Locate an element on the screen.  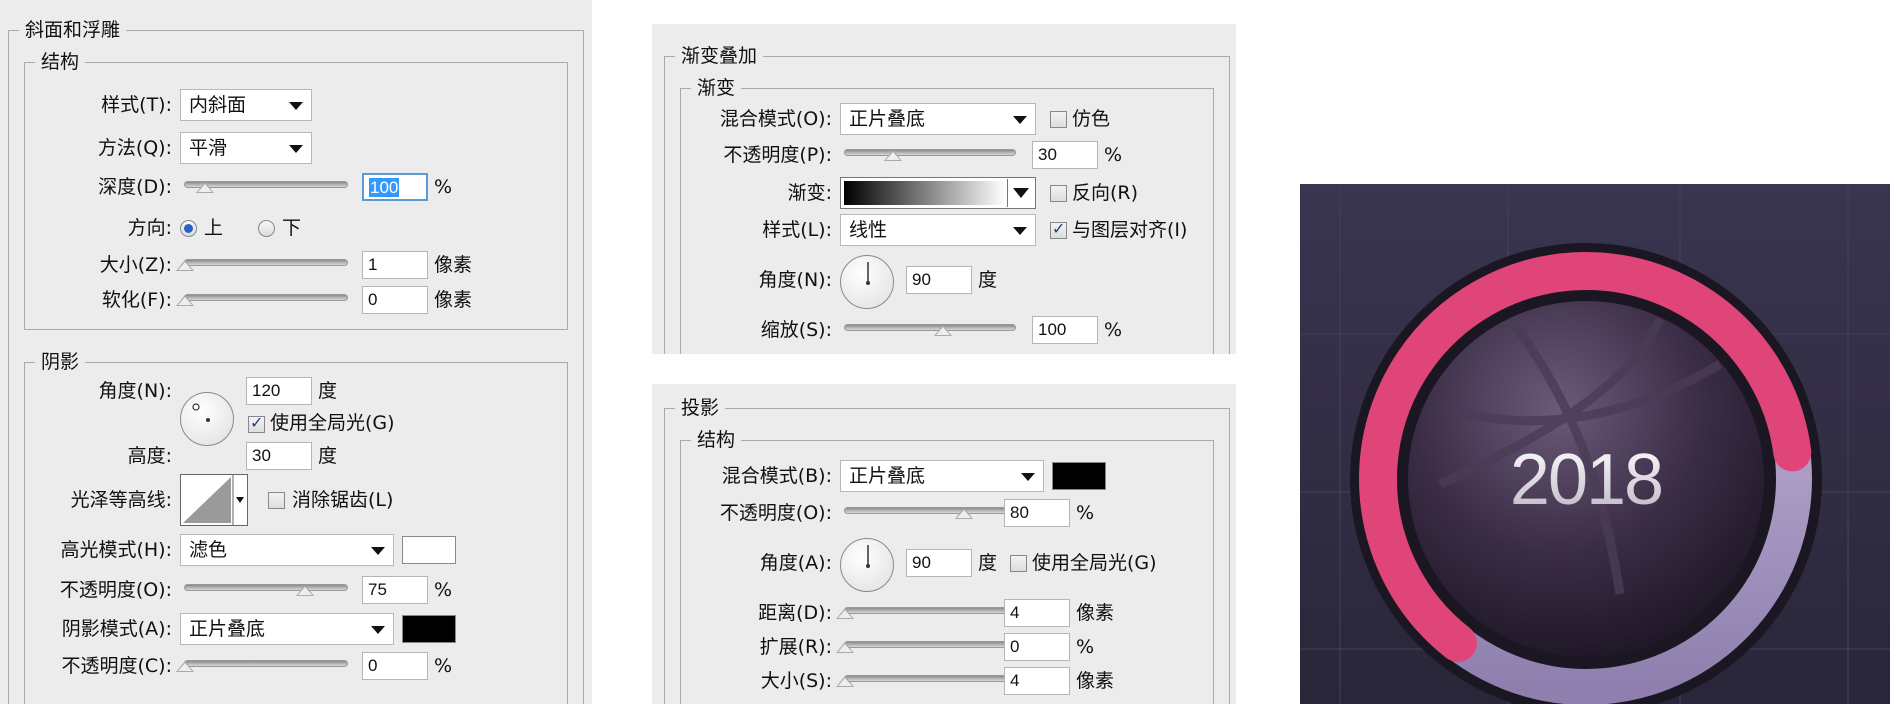
contour-preview-icon is located at coordinates (213, 500).